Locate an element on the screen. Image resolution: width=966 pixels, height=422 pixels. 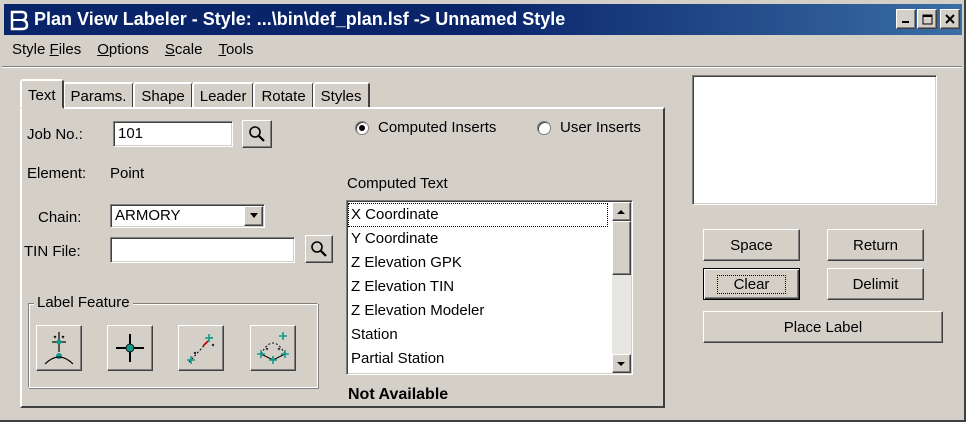
label-line-feature-button is located at coordinates (201, 348).